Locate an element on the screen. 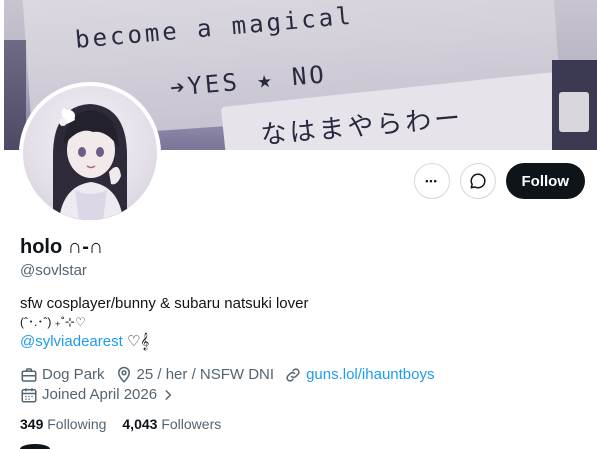 The height and width of the screenshot is (449, 597). next-item-avatar-peek is located at coordinates (35, 446).